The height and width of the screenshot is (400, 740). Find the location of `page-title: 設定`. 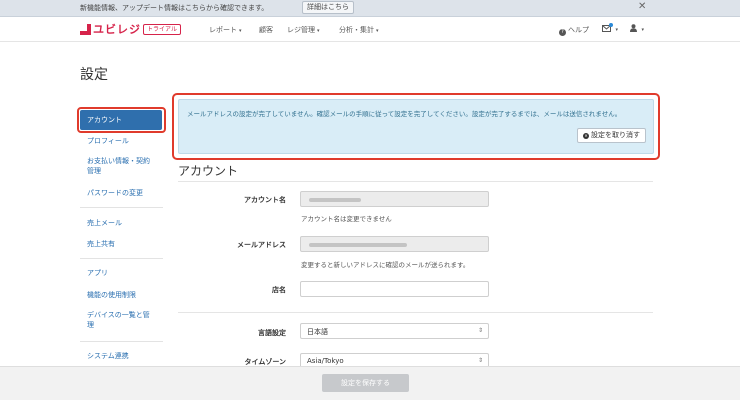

page-title: 設定 is located at coordinates (94, 75).